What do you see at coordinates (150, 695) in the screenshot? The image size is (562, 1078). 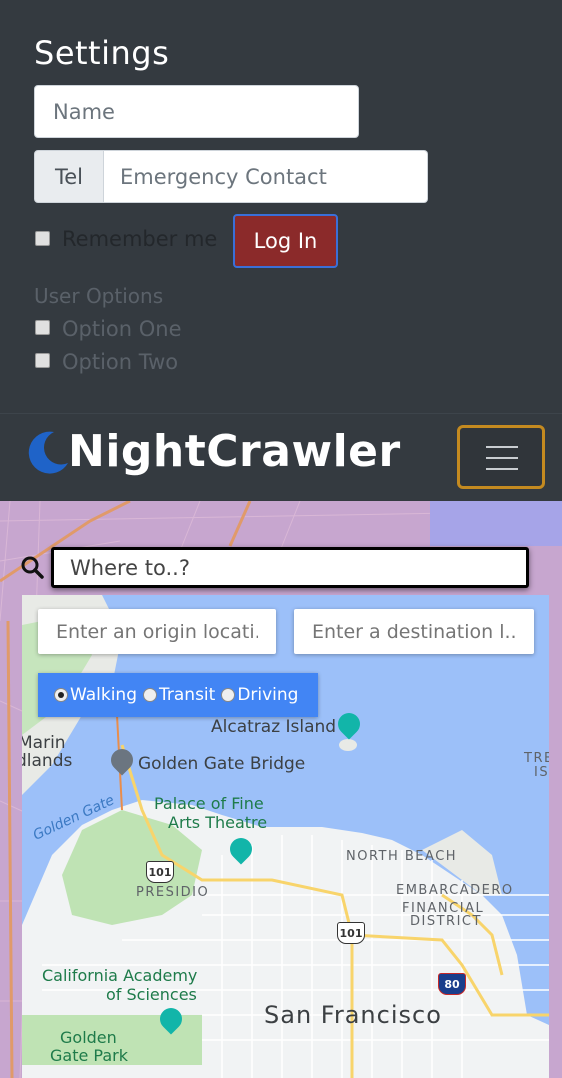 I see `transit-radio` at bounding box center [150, 695].